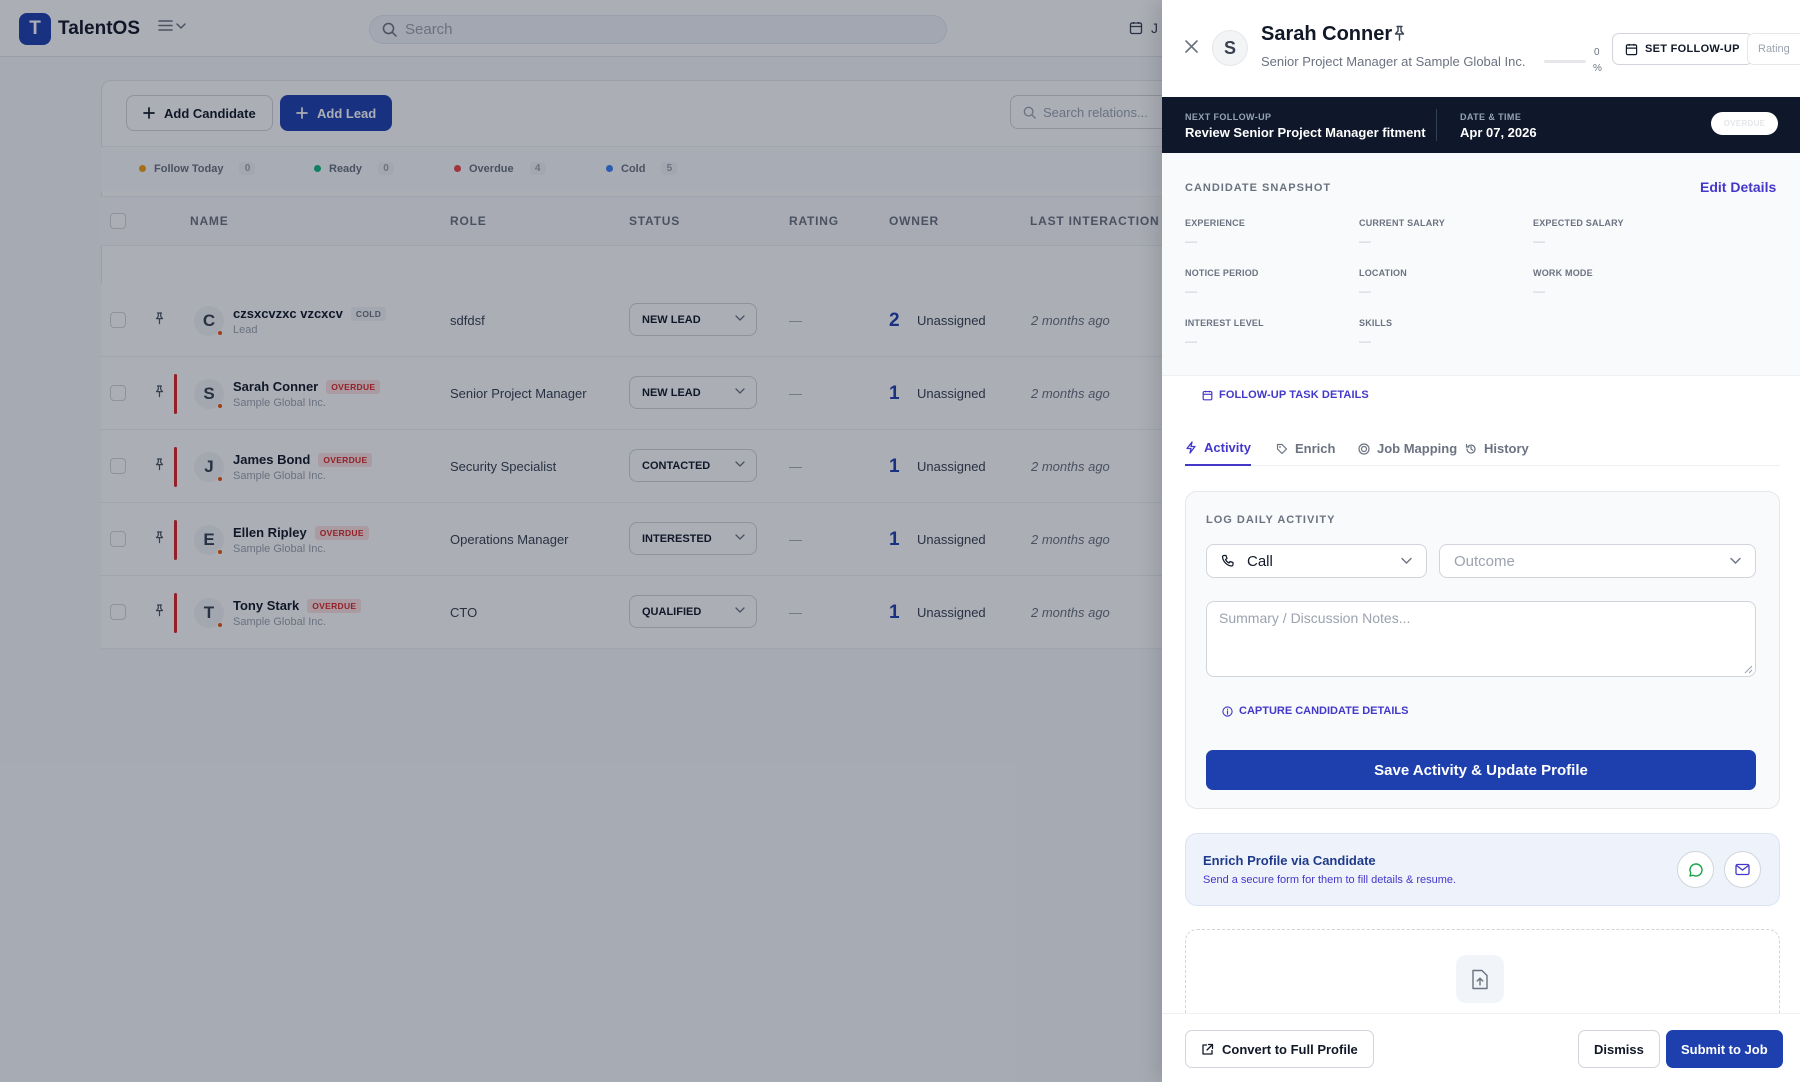  I want to click on banner-divider, so click(1436, 125).